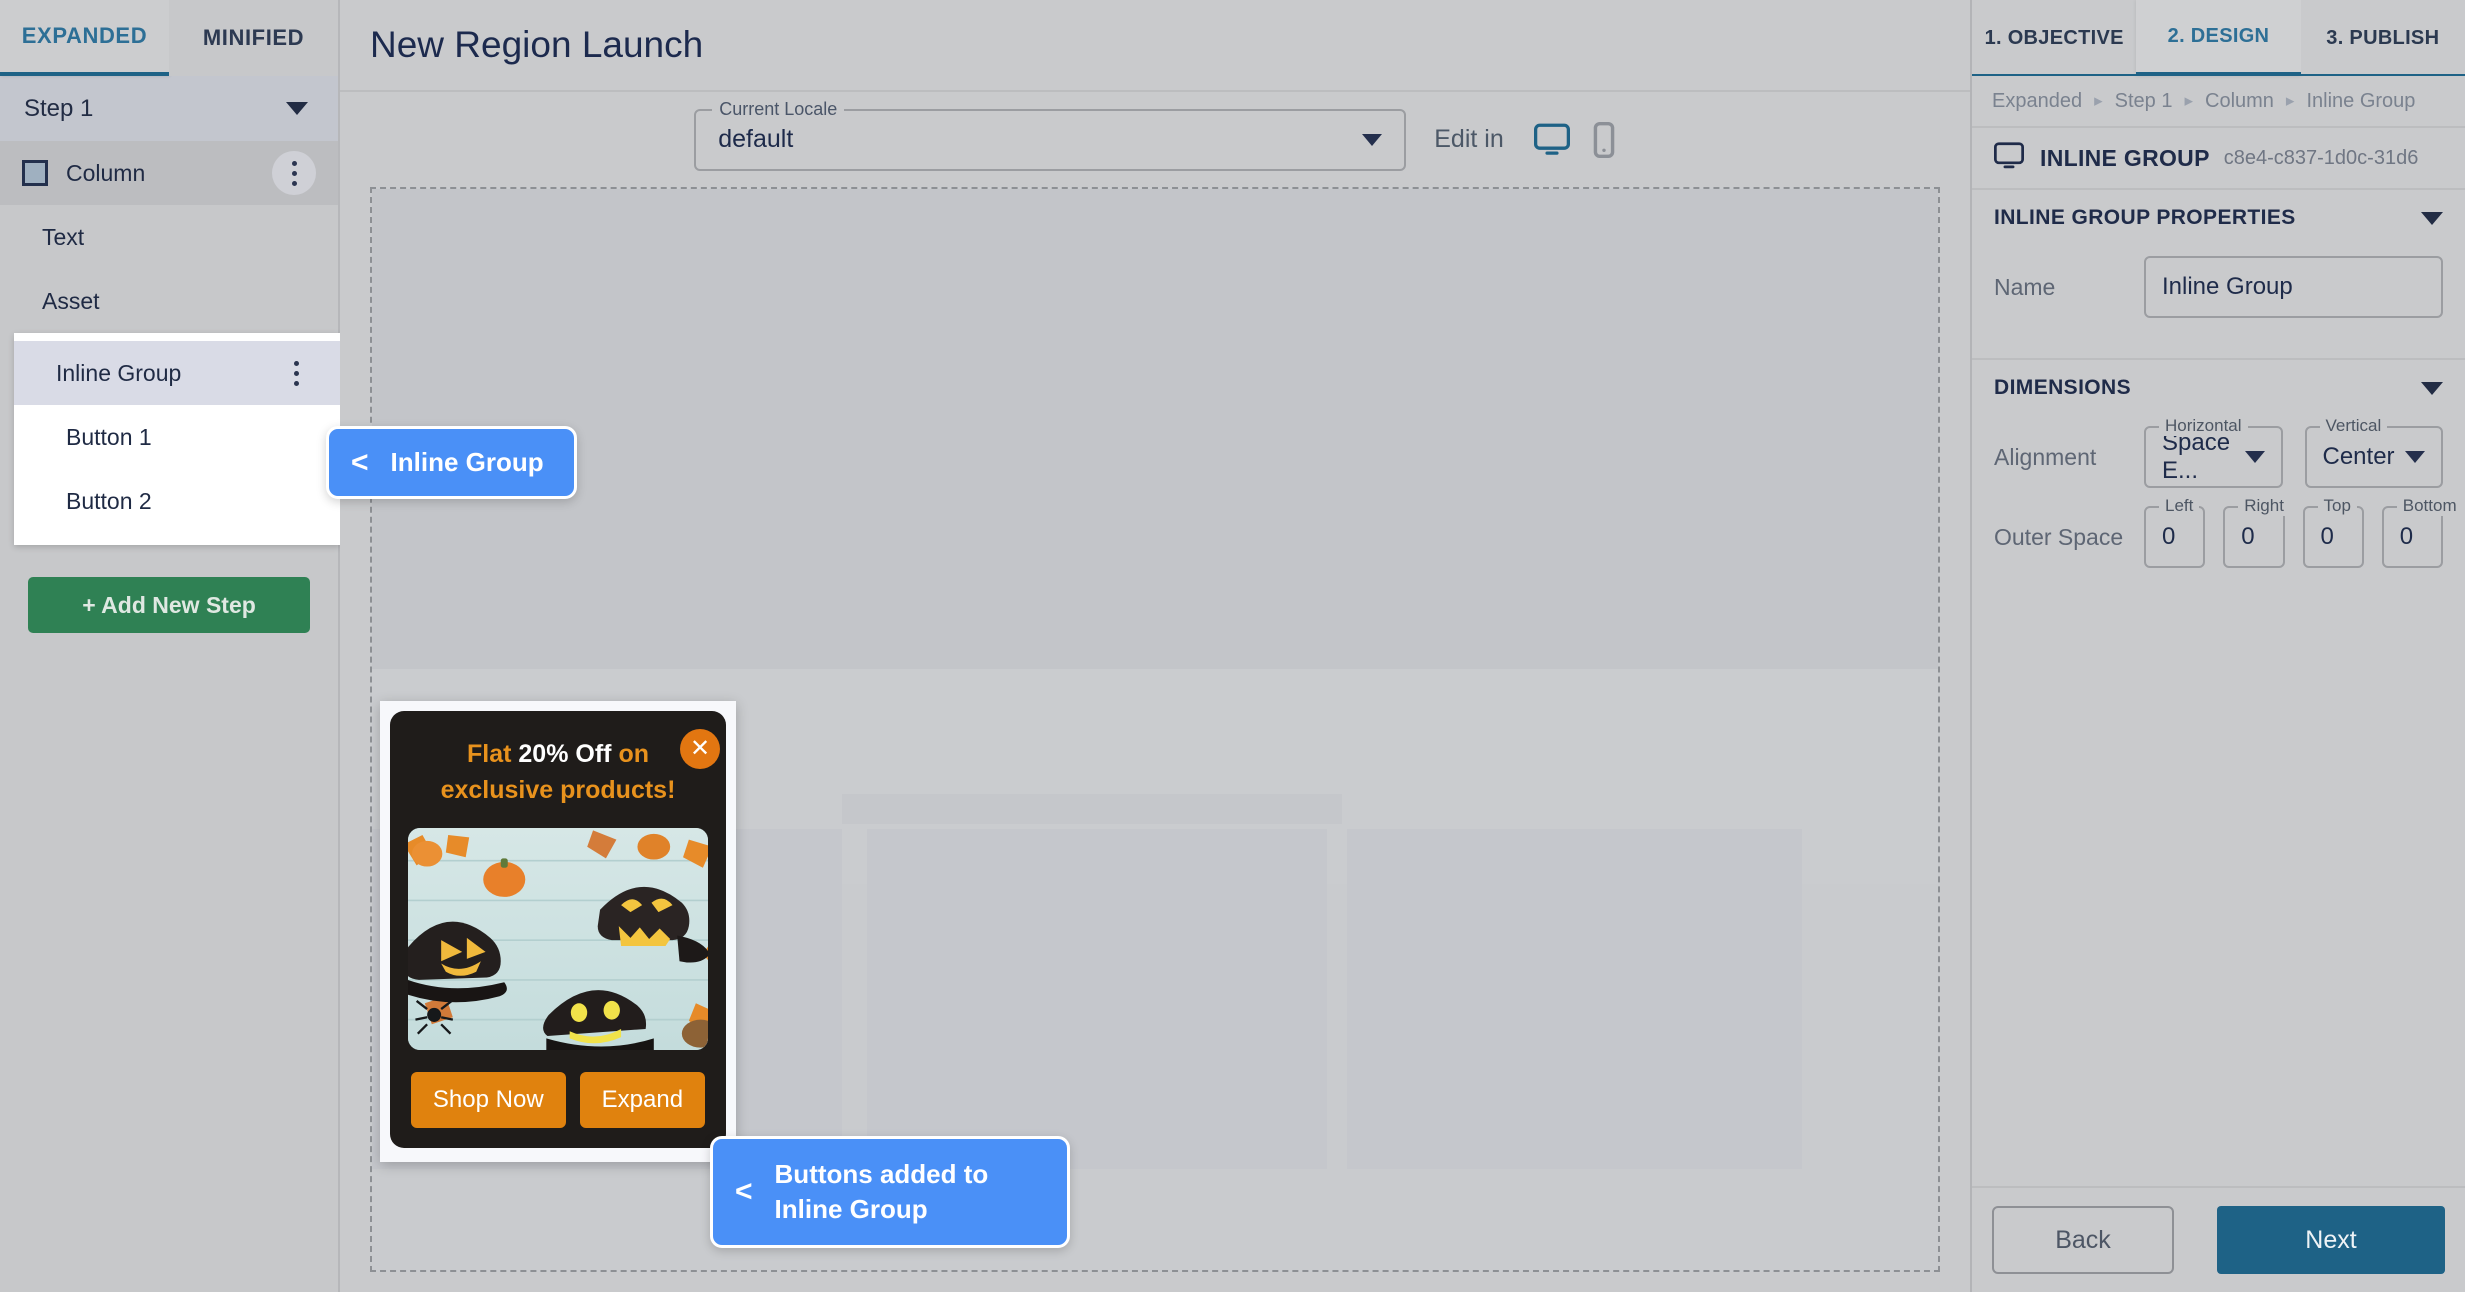 The image size is (2465, 1292). I want to click on outer-space-left-value: 0, so click(2169, 536).